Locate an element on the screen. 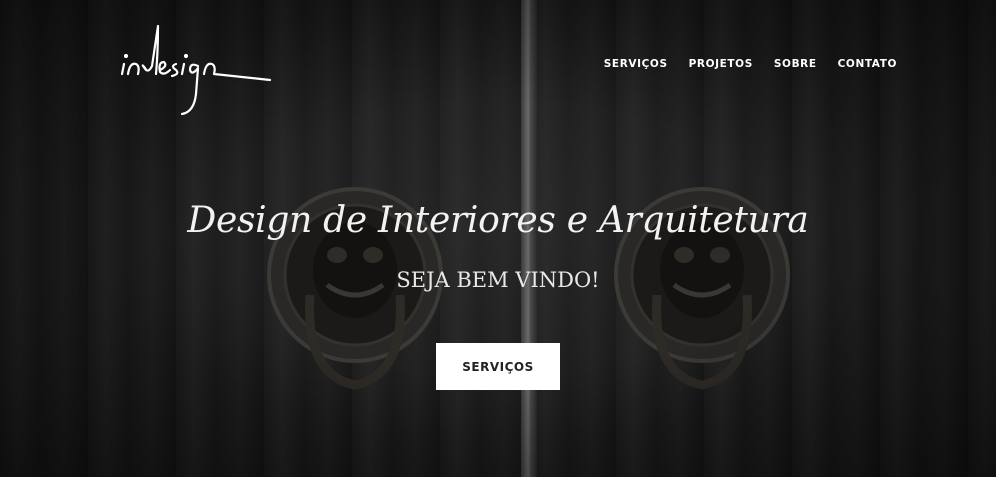  main-nav: SERVIÇOS PROJETOS SOBRE CONTATO is located at coordinates (750, 64).